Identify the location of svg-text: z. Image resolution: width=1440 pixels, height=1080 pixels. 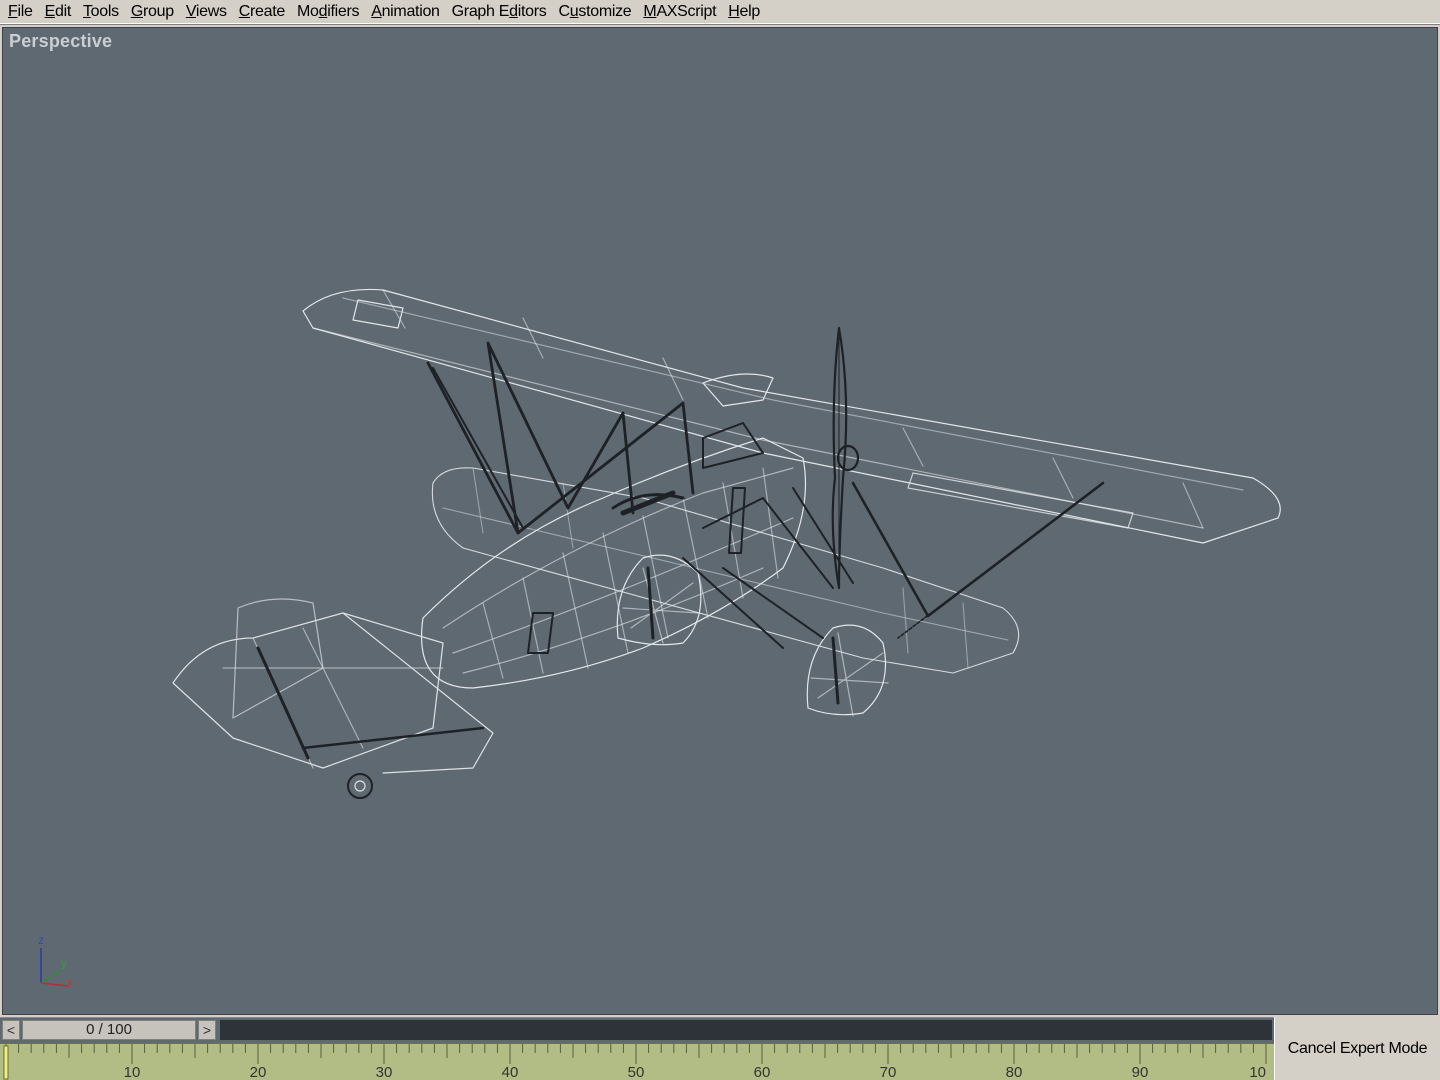
(41, 940).